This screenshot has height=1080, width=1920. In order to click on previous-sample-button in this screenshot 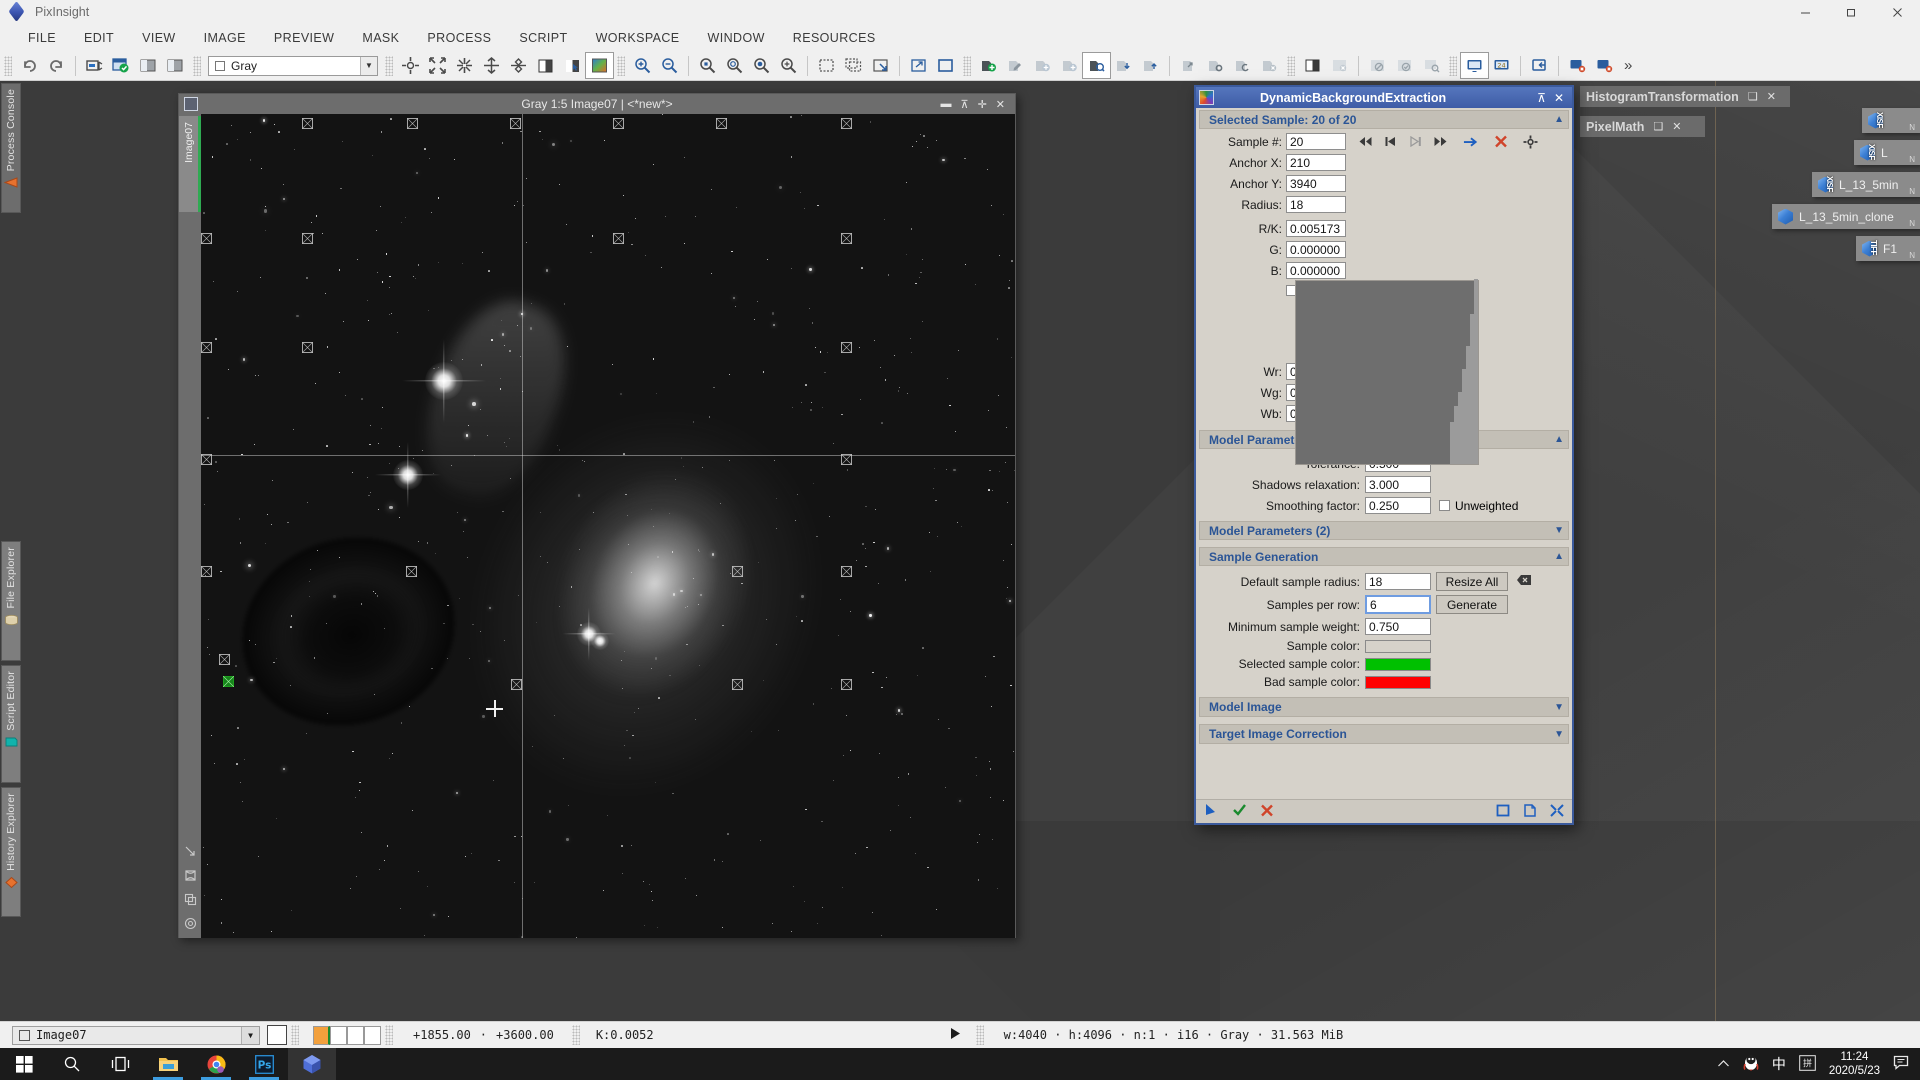, I will do `click(1390, 141)`.